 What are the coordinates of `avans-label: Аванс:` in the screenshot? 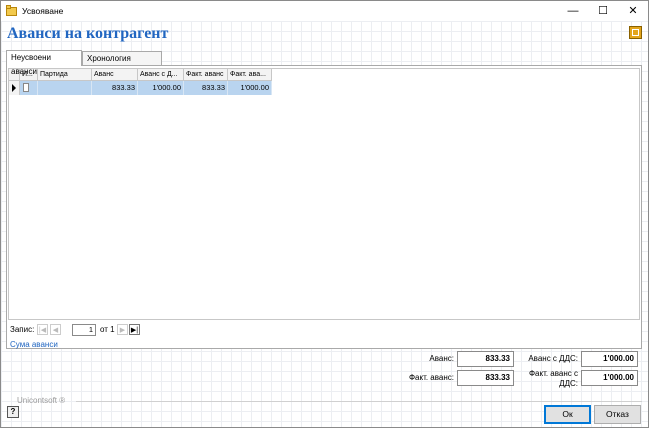 It's located at (441, 358).